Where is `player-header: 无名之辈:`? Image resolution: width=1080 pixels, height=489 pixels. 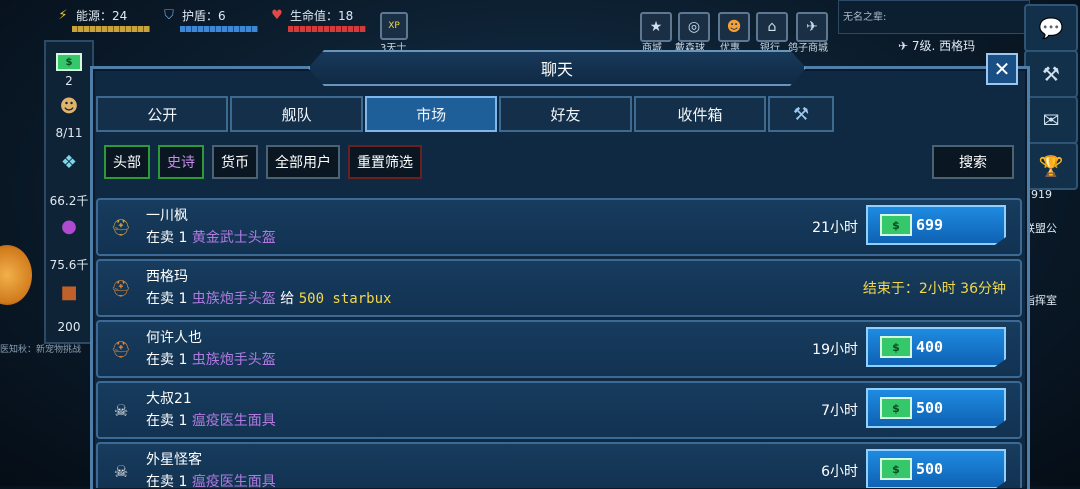
player-header: 无名之辈: is located at coordinates (934, 17).